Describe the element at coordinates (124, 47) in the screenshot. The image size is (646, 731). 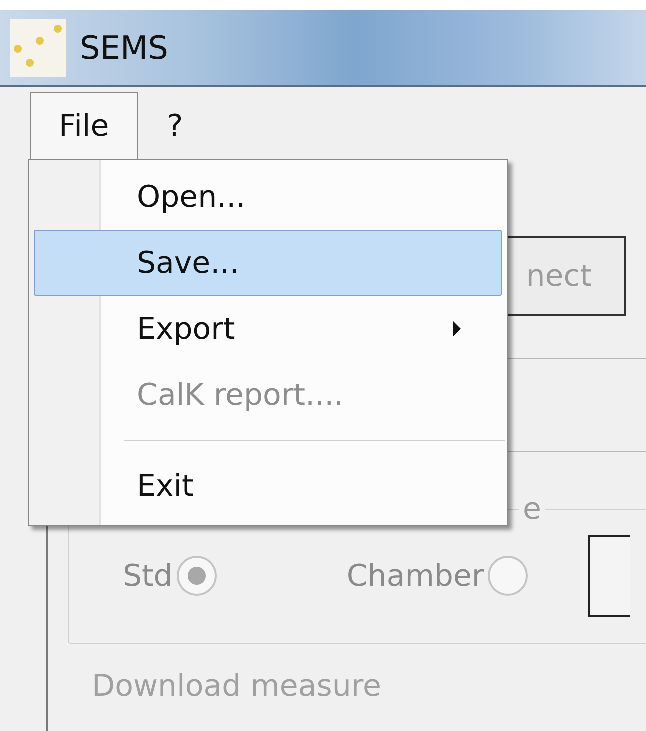
I see `window-title: SEMS` at that location.